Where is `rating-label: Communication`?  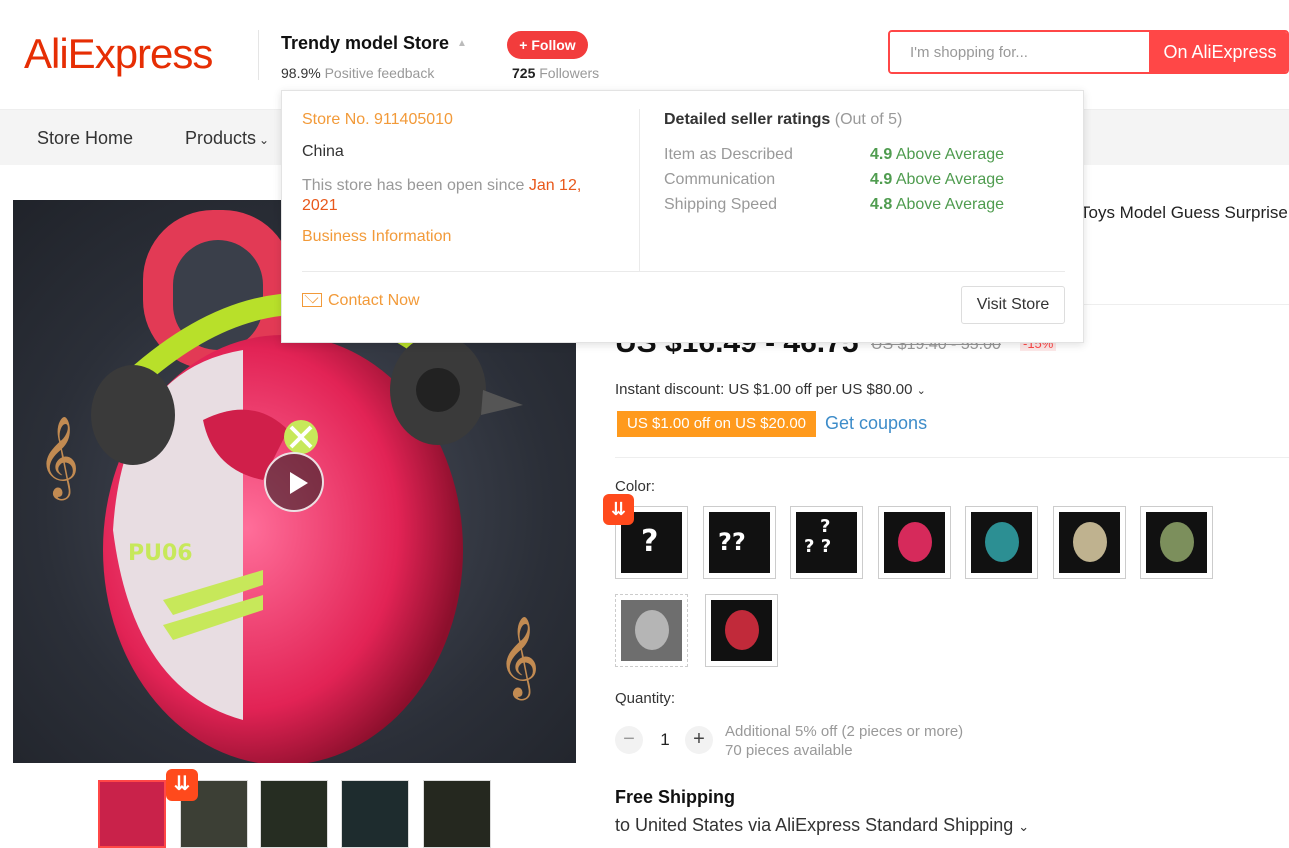
rating-label: Communication is located at coordinates (720, 179).